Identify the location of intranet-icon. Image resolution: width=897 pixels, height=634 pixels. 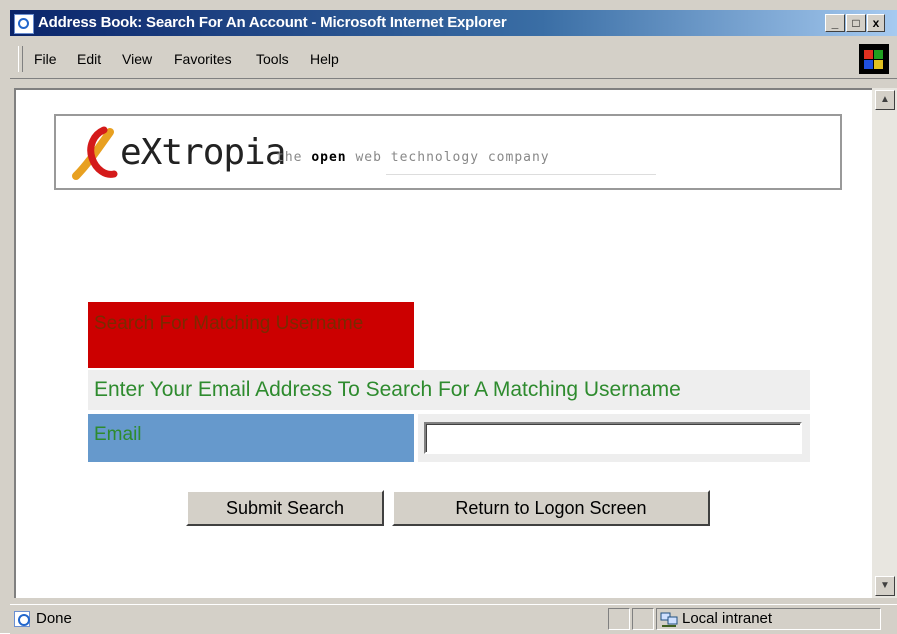
(669, 619).